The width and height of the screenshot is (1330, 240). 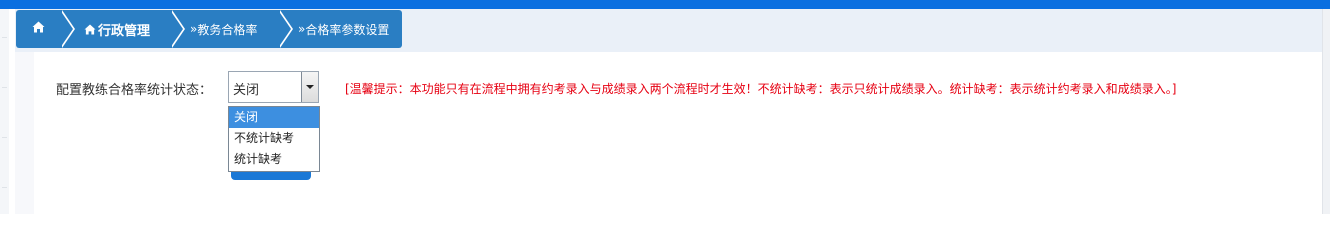 What do you see at coordinates (45, 29) in the screenshot?
I see `breadcrumb-home` at bounding box center [45, 29].